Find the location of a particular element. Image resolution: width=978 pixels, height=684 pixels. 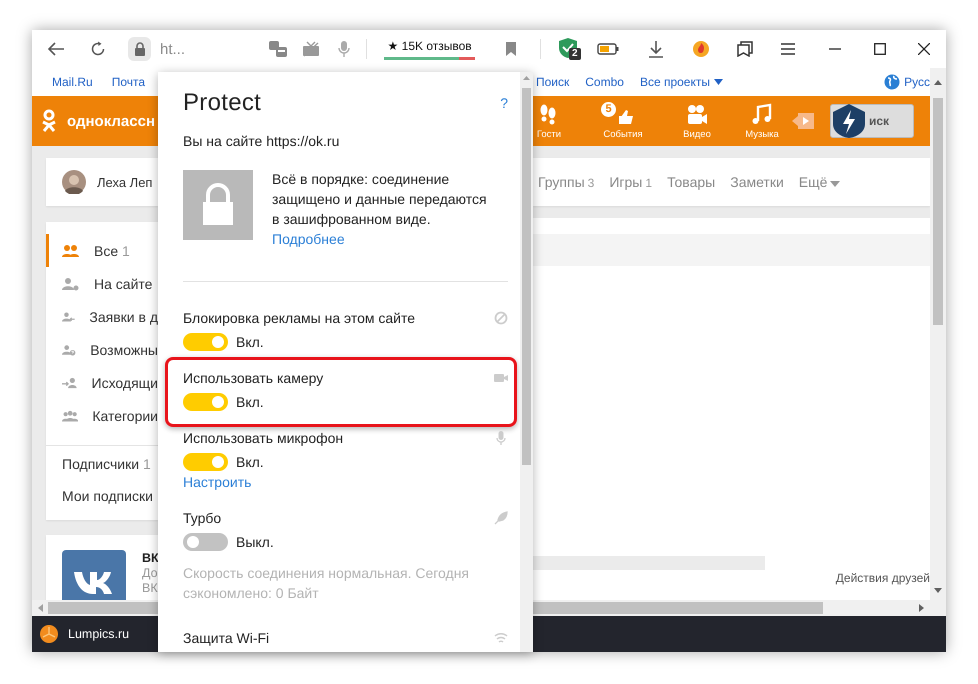

ok-logo-icon is located at coordinates (49, 121).